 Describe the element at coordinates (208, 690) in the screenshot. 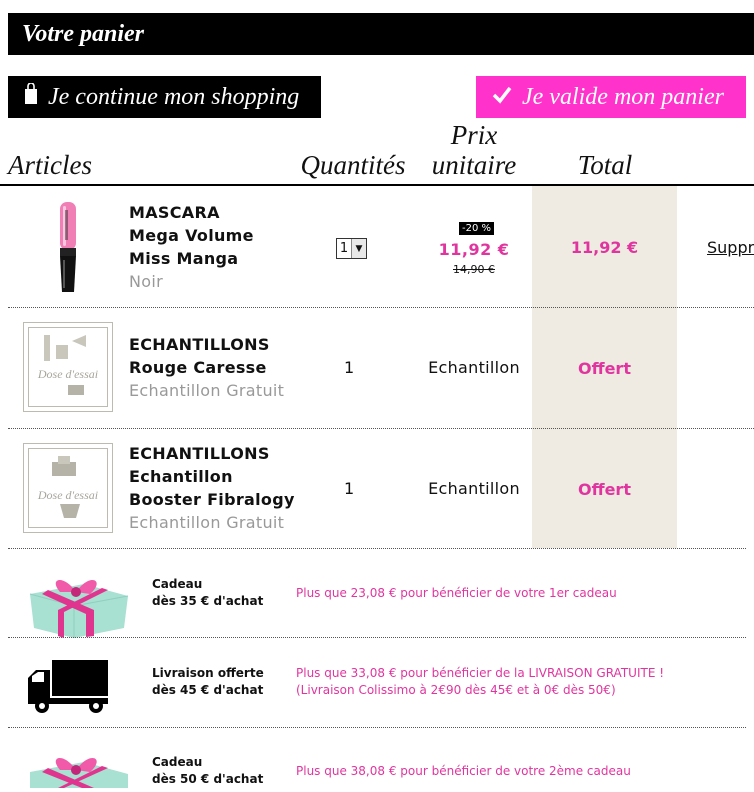

I see `promo-threshold-line2: dès 45 € d'achat` at that location.